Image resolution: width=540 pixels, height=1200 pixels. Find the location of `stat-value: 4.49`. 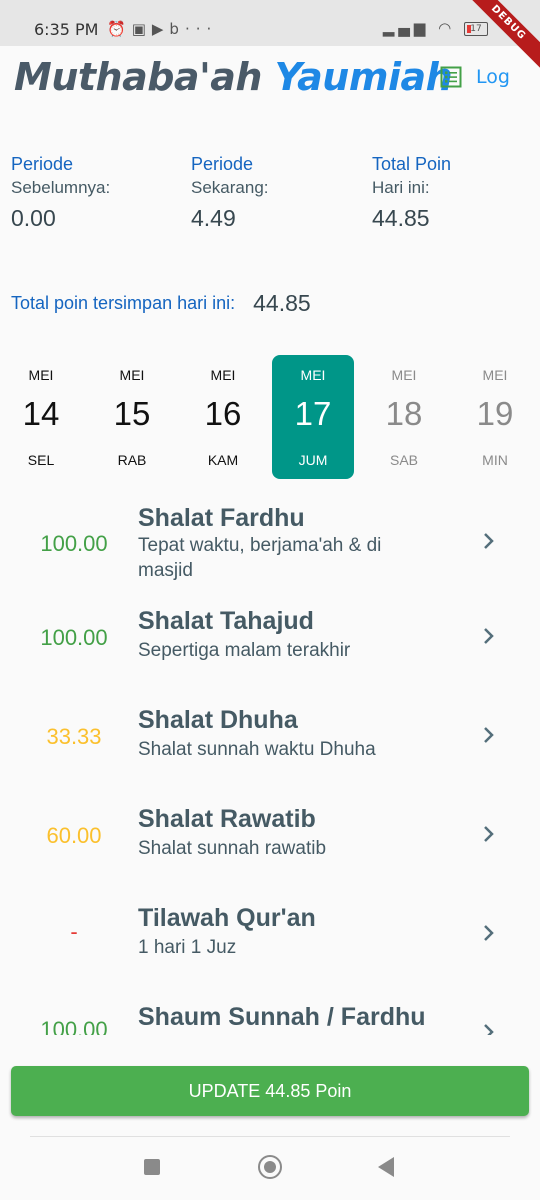

stat-value: 4.49 is located at coordinates (213, 218).